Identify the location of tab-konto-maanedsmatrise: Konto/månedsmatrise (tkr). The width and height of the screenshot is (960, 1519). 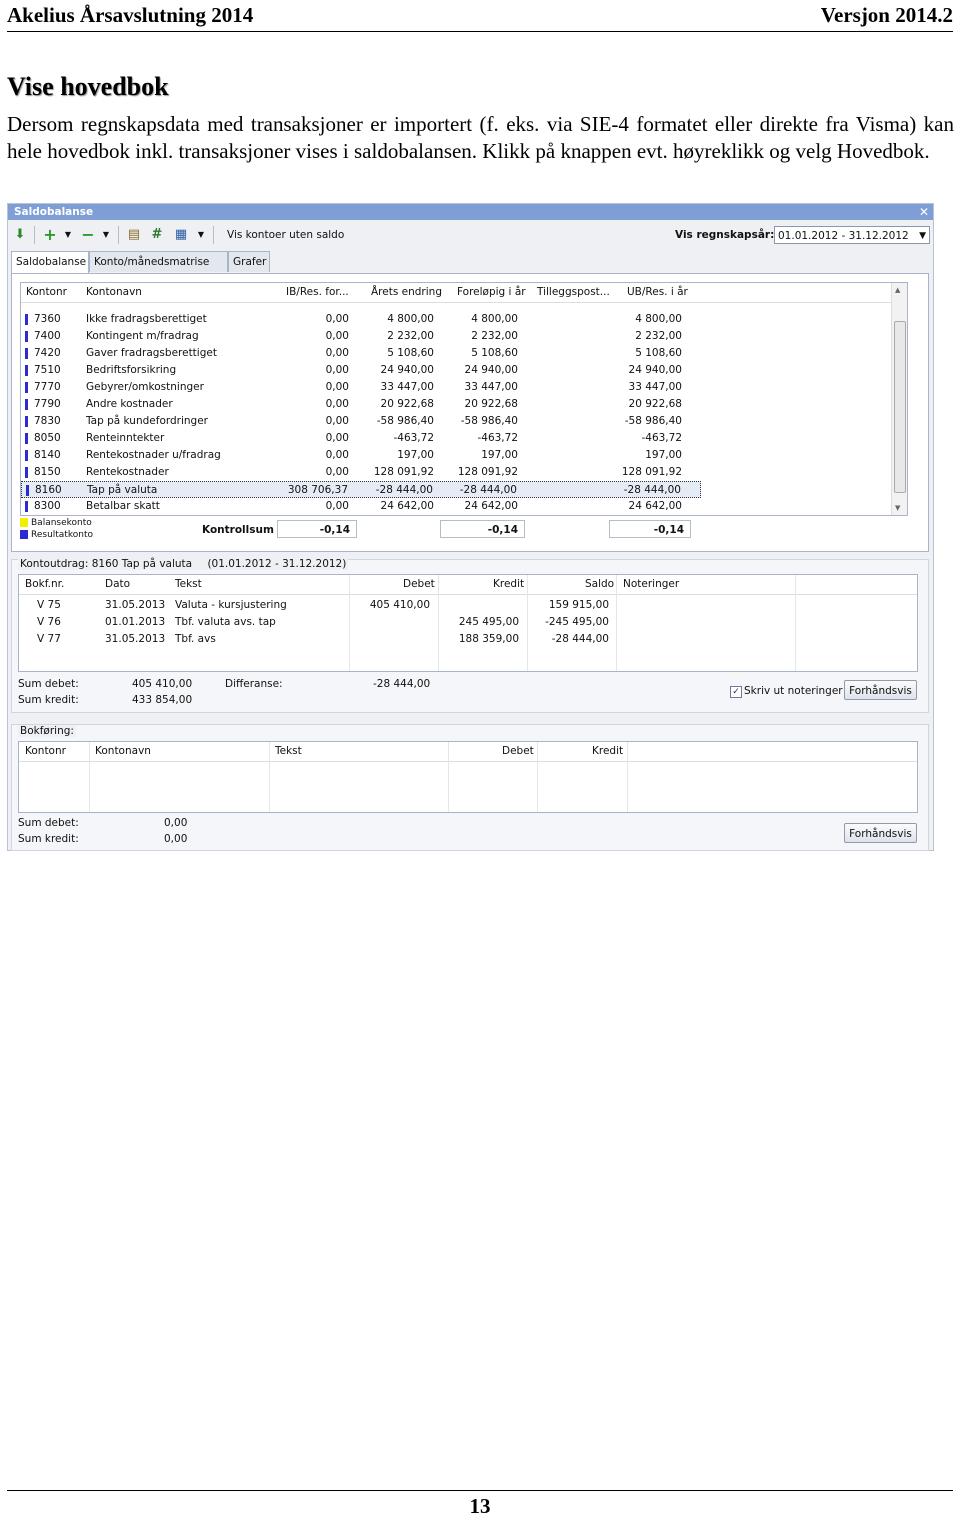
(158, 270).